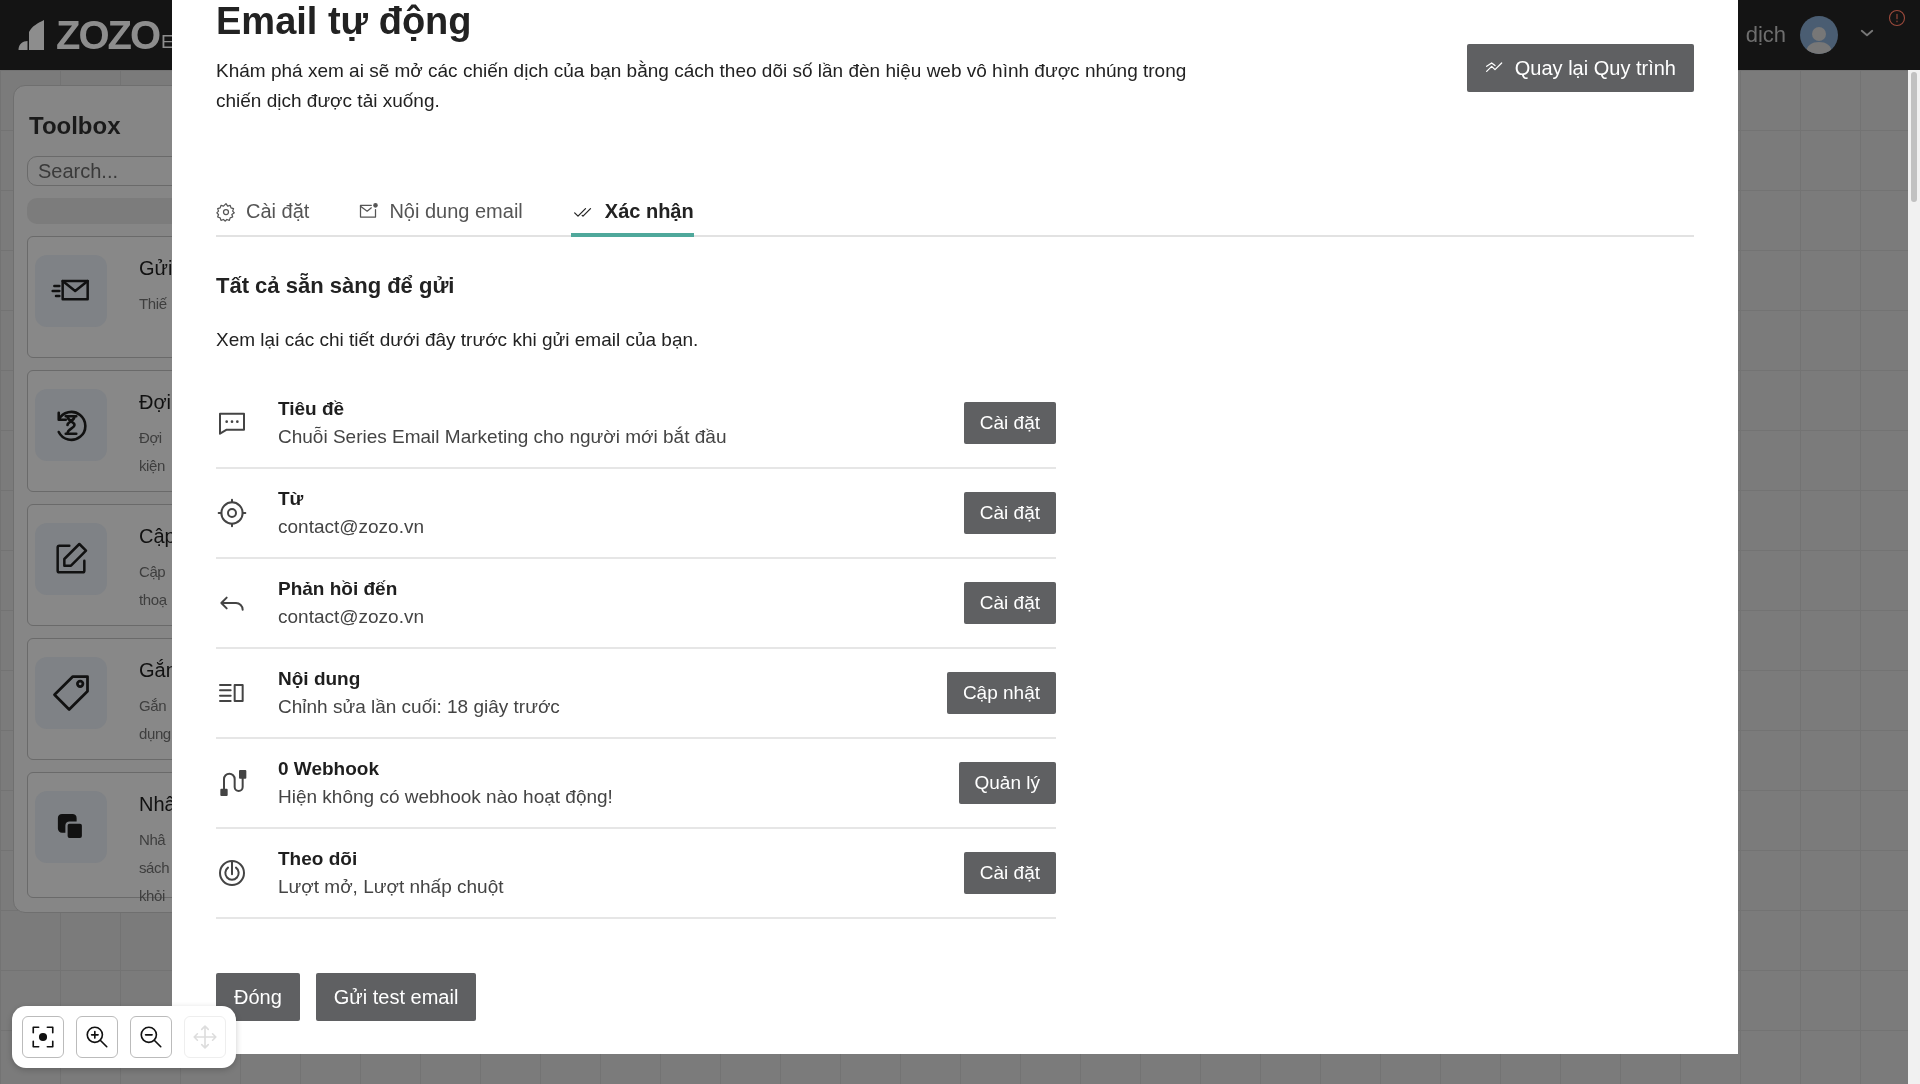  Describe the element at coordinates (153, 705) in the screenshot. I see `card-description: Gắn` at that location.